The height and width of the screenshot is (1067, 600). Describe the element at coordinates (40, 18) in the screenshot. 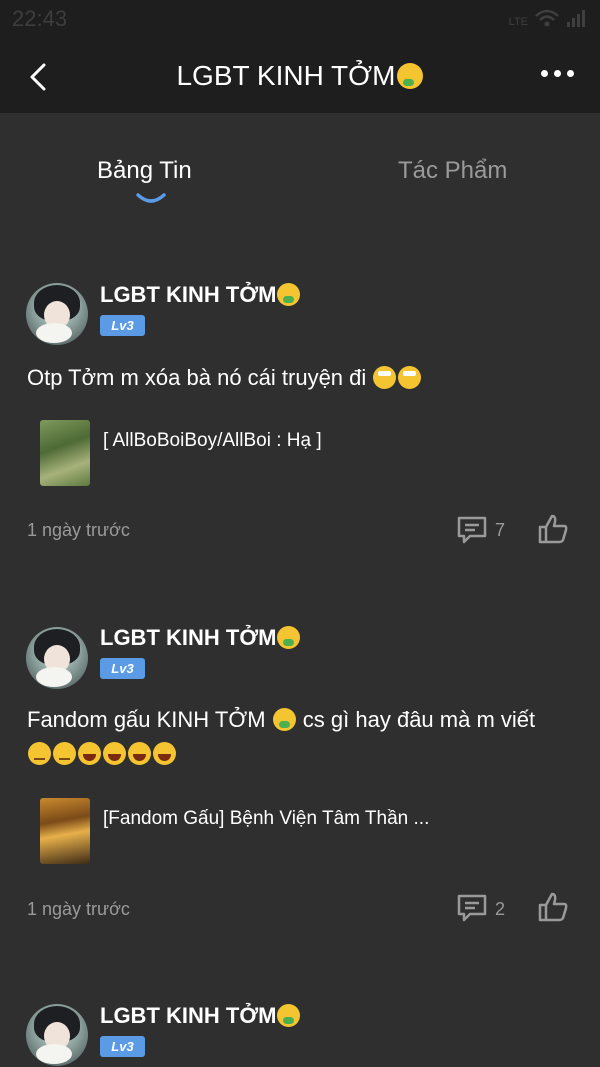

I see `status-time: 22:43` at that location.